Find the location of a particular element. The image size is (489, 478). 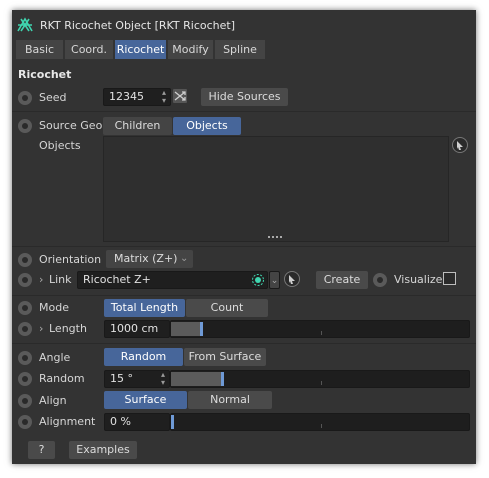

tab-modify: Modify is located at coordinates (190, 49).